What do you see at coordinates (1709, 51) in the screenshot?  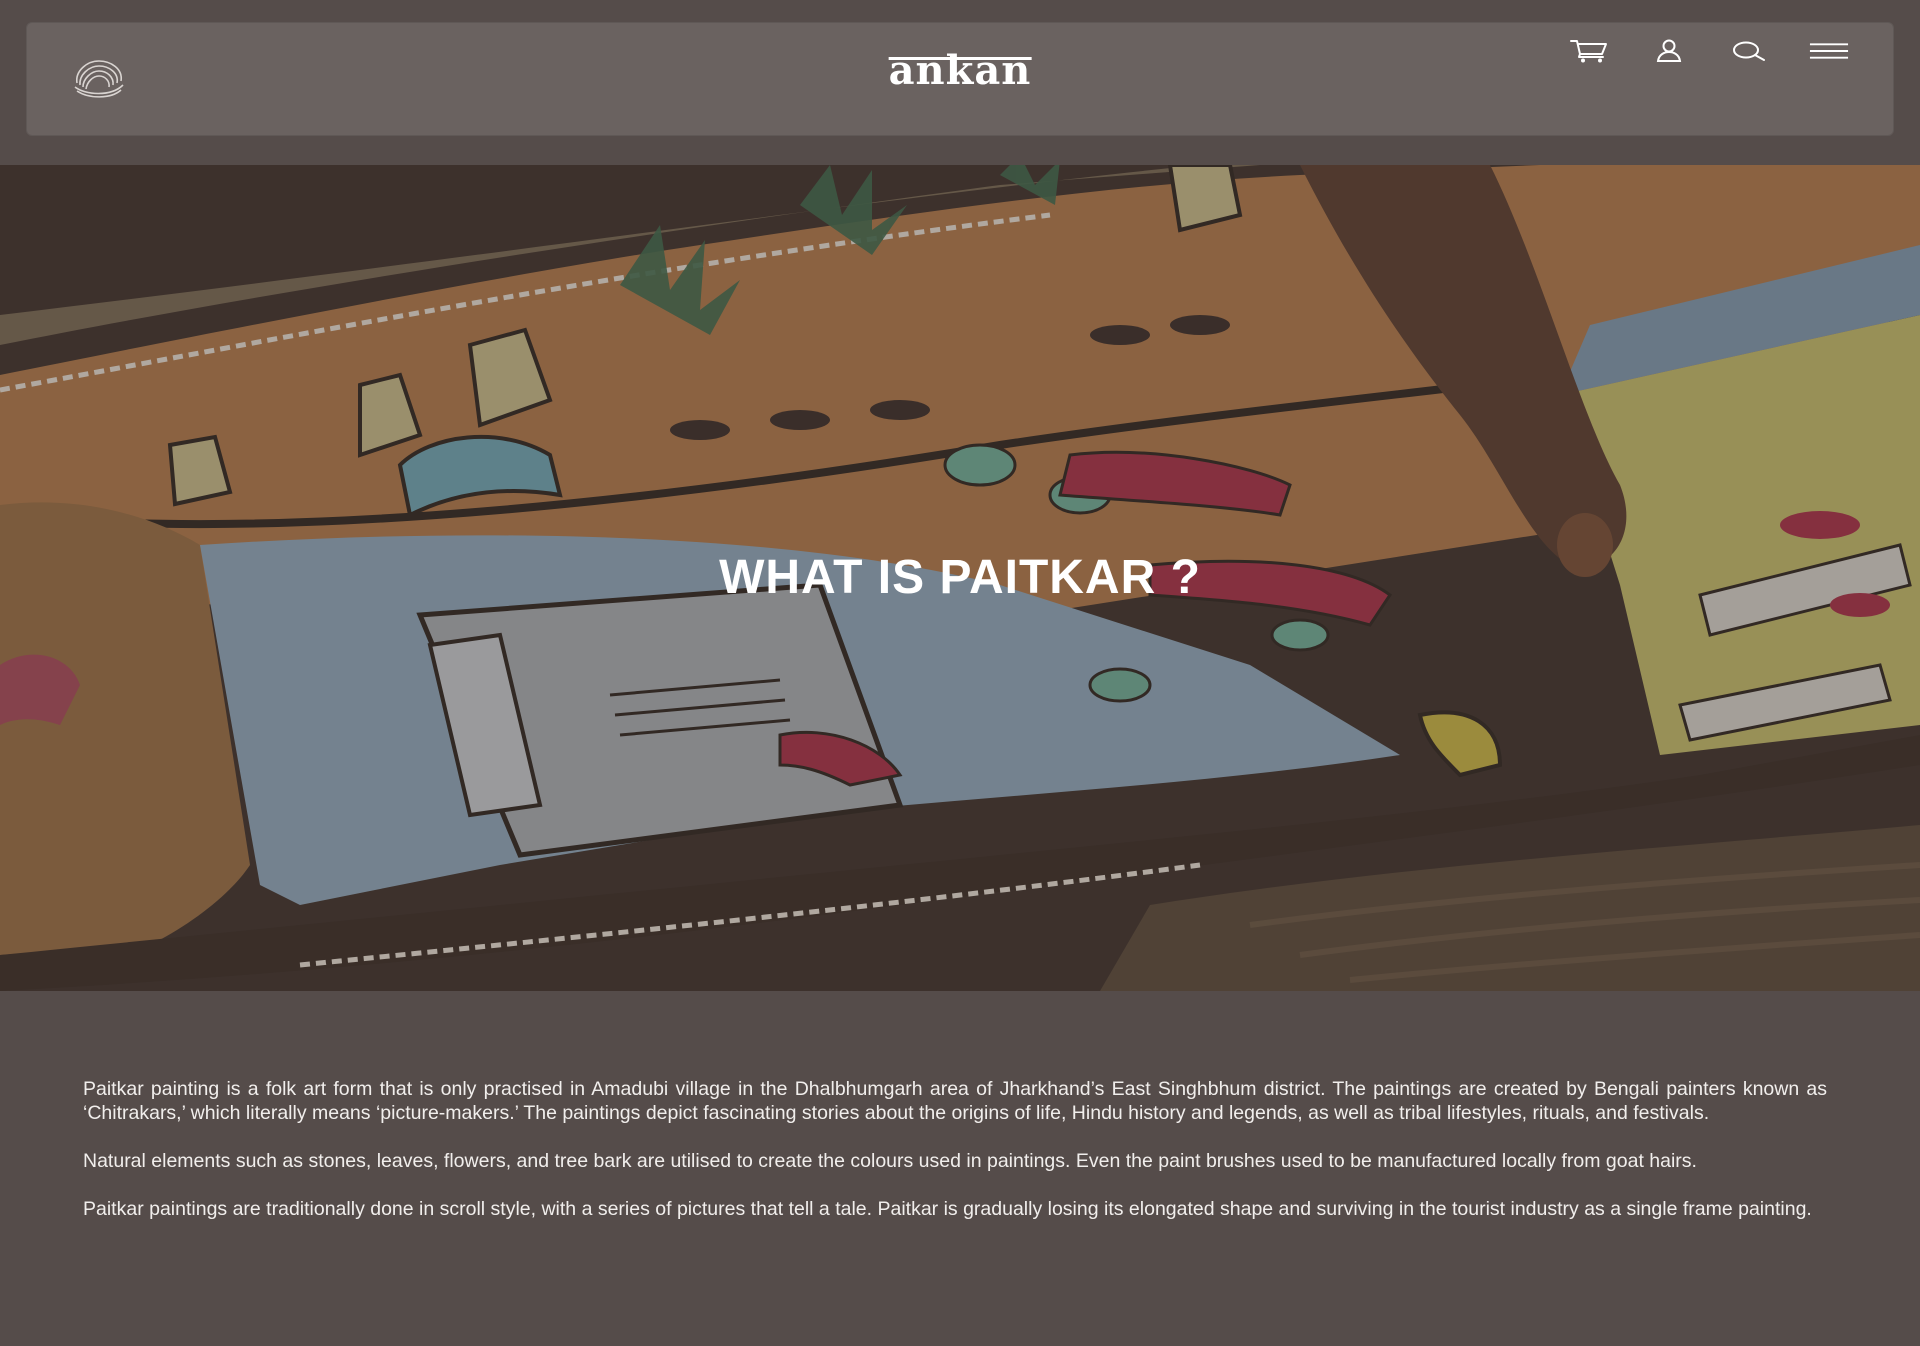 I see `header-nav-icons` at bounding box center [1709, 51].